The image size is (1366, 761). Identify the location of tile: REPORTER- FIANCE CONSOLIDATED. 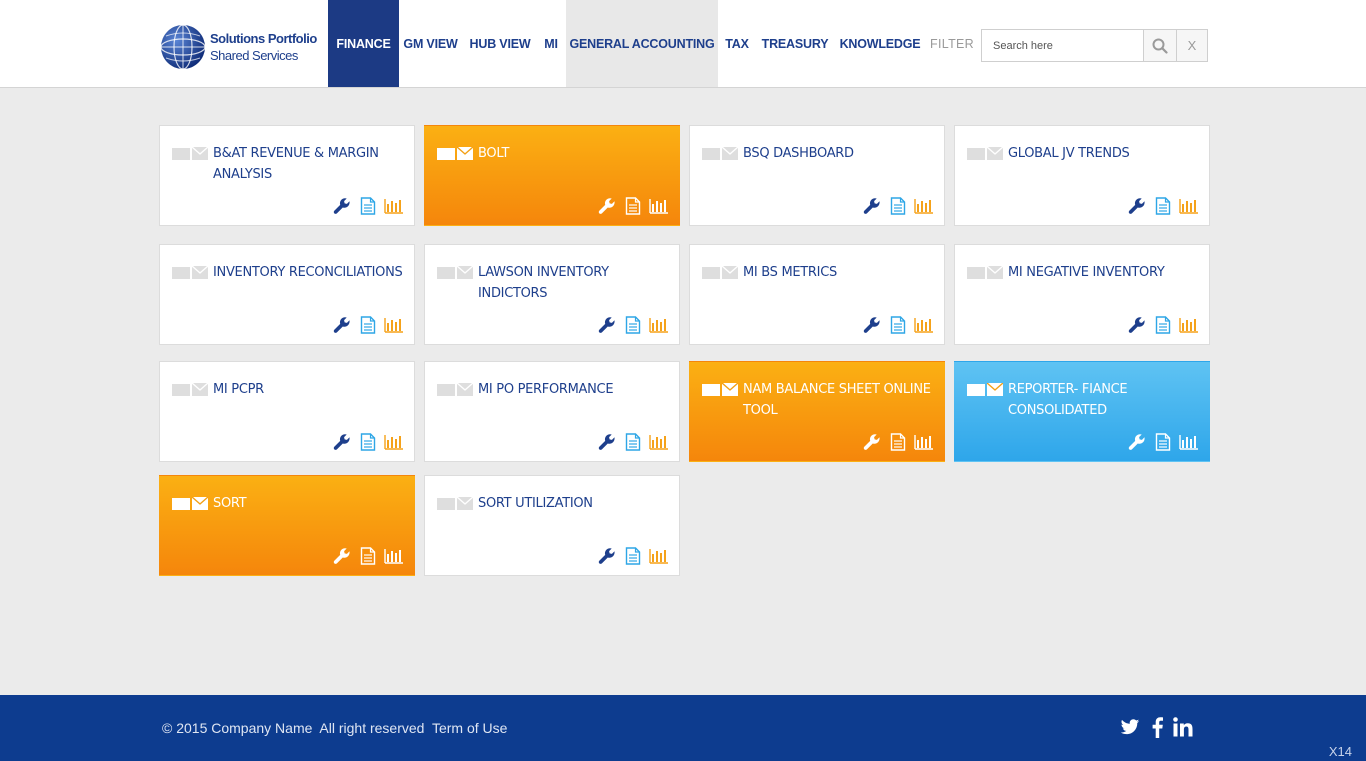
(1082, 411).